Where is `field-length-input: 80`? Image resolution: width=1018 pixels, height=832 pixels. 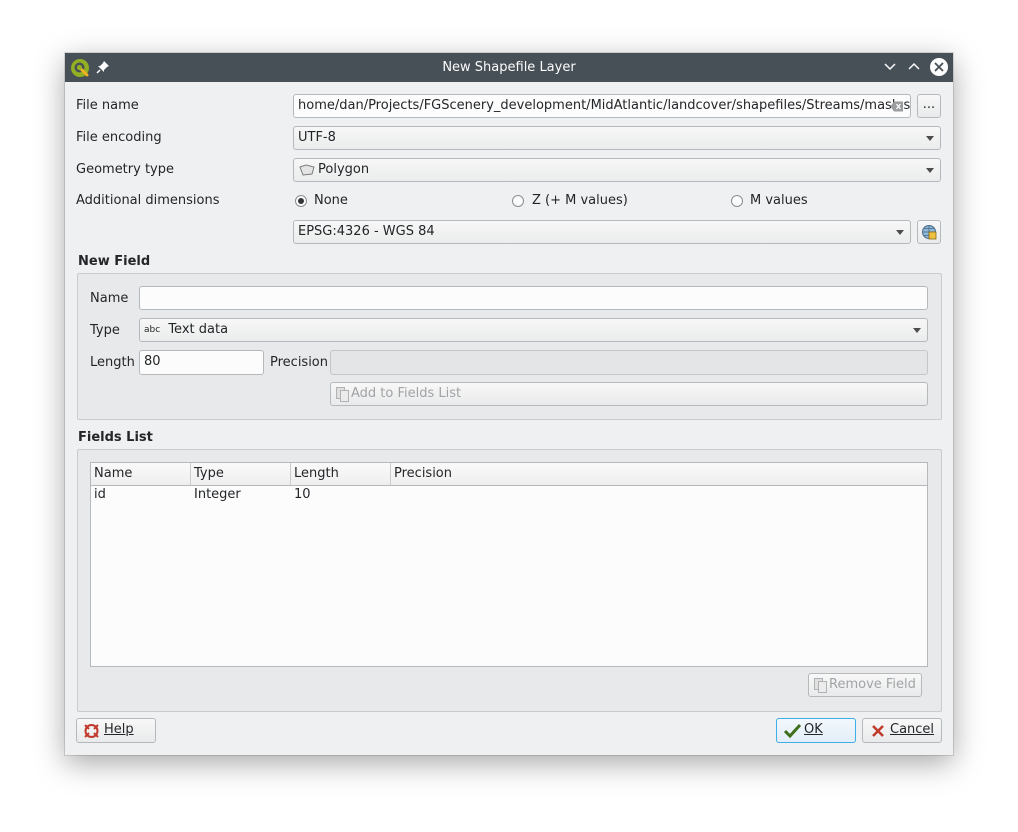 field-length-input: 80 is located at coordinates (201, 362).